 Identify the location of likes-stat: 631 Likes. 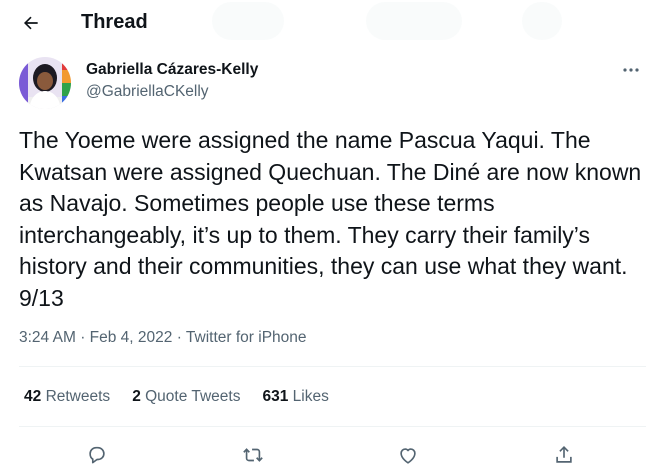
(295, 397).